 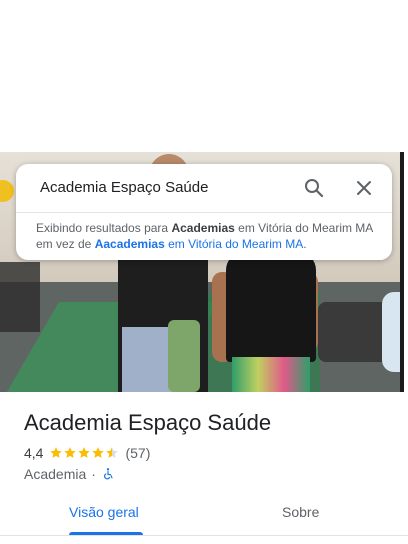 What do you see at coordinates (314, 188) in the screenshot?
I see `search-icon` at bounding box center [314, 188].